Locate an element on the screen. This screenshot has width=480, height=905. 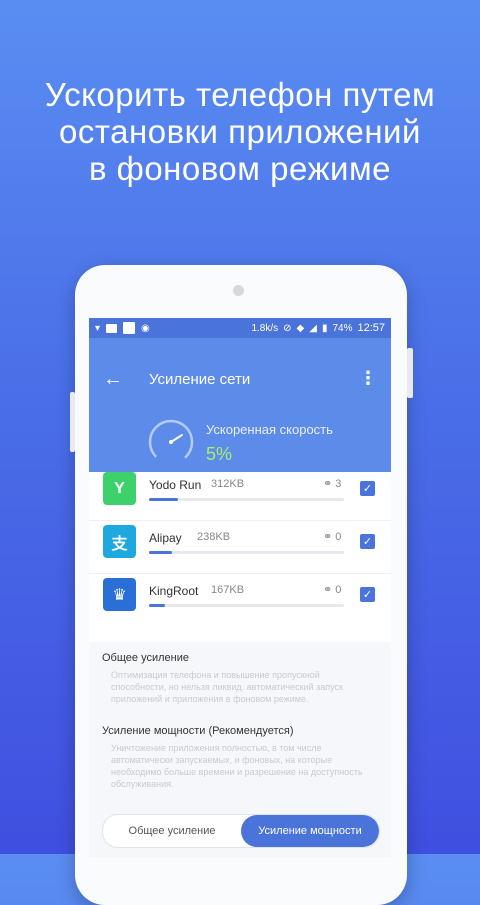
signal-icon: ◢ is located at coordinates (313, 328).